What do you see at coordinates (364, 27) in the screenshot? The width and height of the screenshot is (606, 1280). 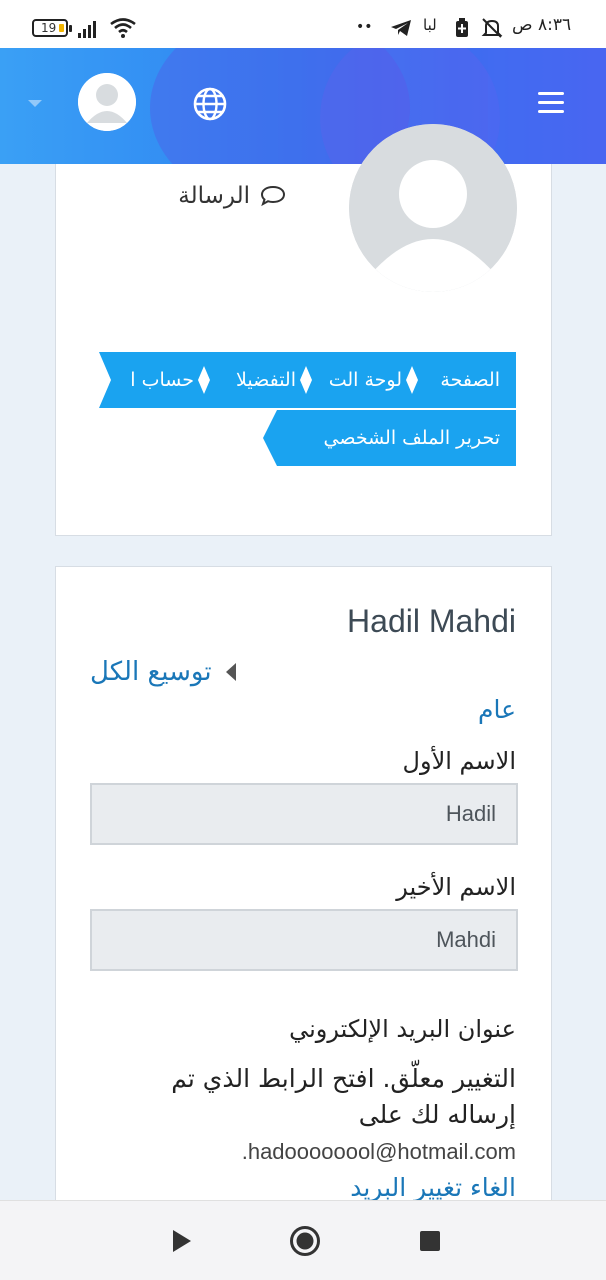 I see `notification-dots: ••` at bounding box center [364, 27].